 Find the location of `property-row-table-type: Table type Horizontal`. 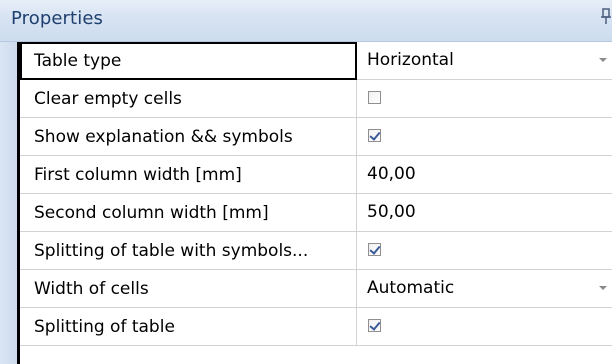

property-row-table-type: Table type Horizontal is located at coordinates (316, 61).